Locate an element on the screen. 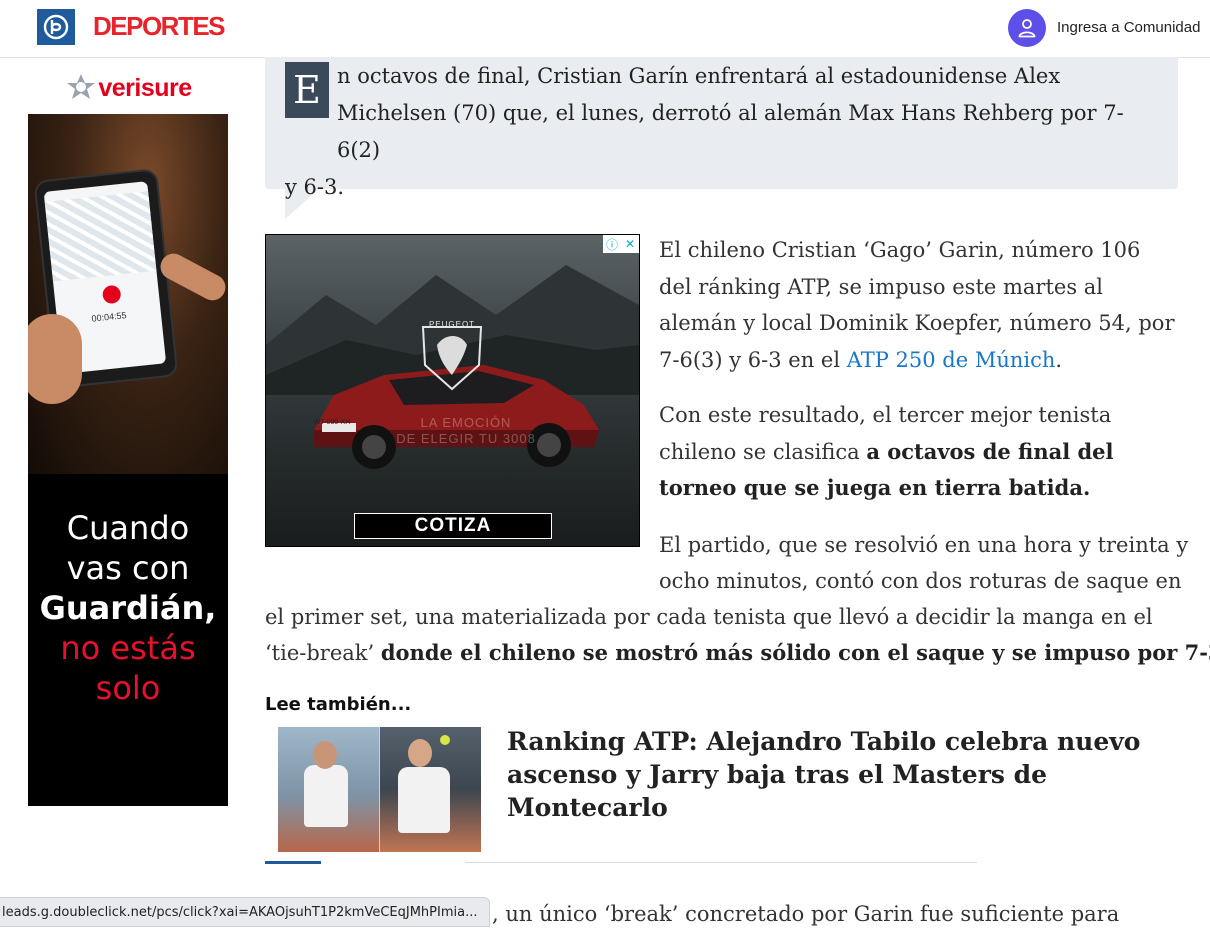 Image resolution: width=1210 pixels, height=933 pixels. verisure-logo: verisure is located at coordinates (128, 88).